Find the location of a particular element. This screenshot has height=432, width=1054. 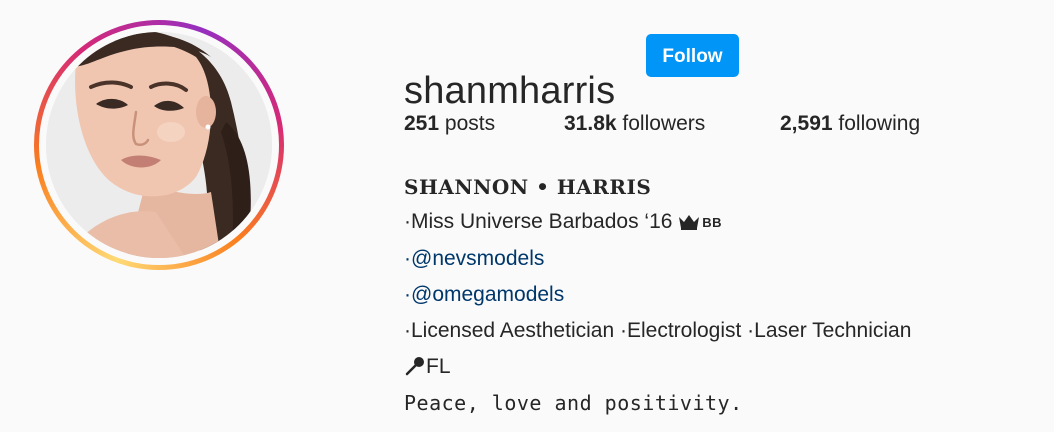

full-name: SHANNON • HARRIS is located at coordinates (528, 187).